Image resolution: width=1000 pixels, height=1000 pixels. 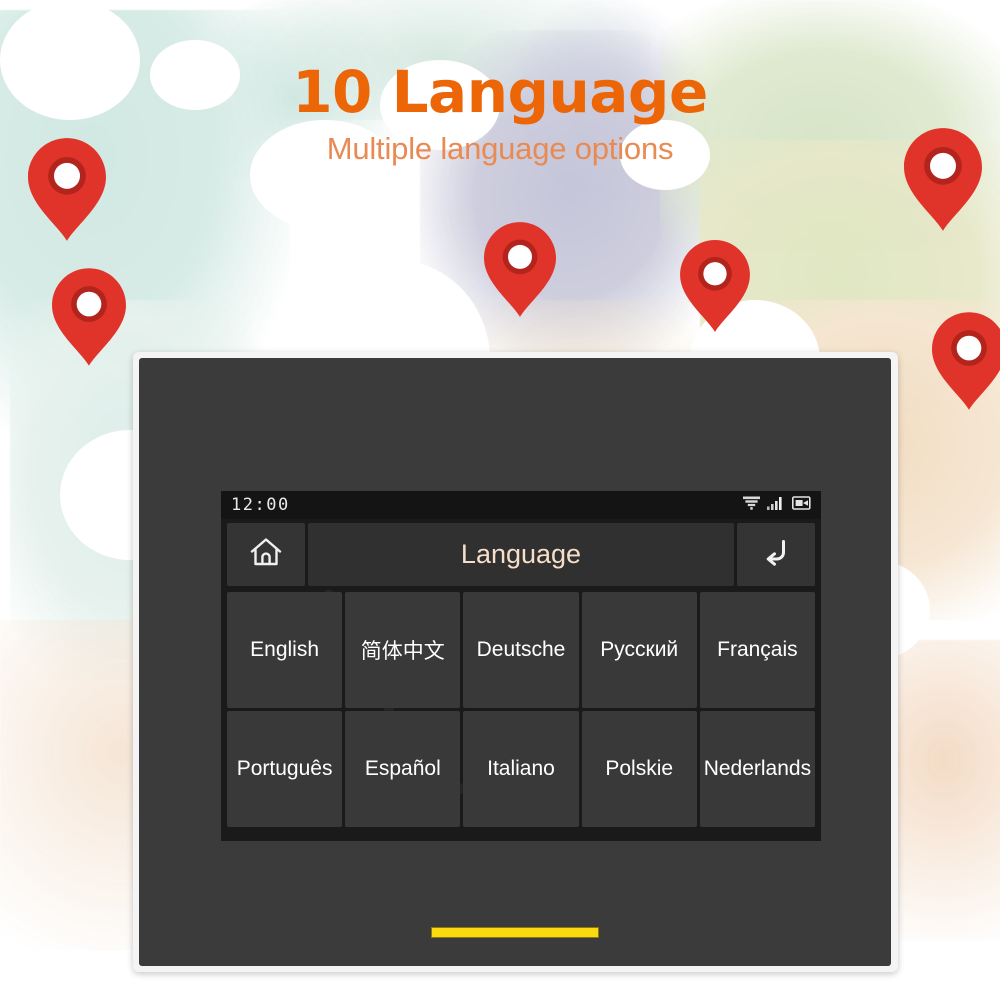 What do you see at coordinates (285, 650) in the screenshot?
I see `language-option: English` at bounding box center [285, 650].